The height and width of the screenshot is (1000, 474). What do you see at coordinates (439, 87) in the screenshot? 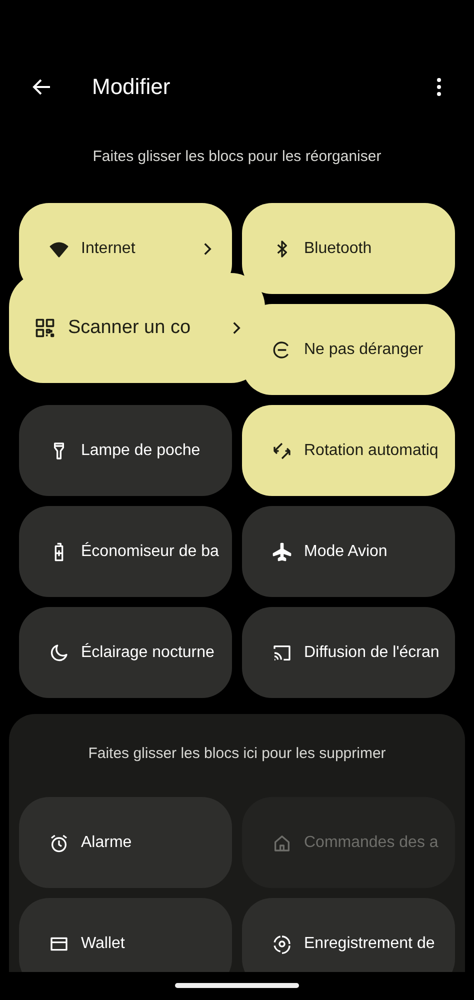
I see `more-options-button` at bounding box center [439, 87].